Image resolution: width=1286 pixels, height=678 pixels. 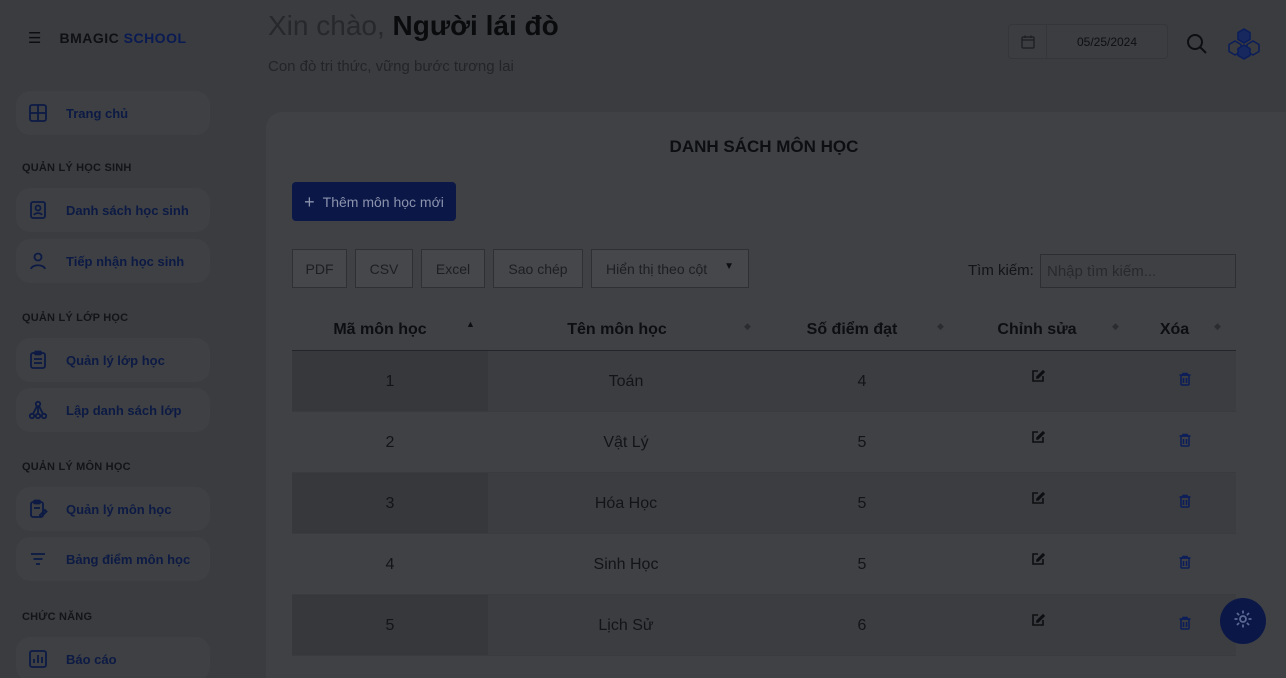 I want to click on settings-button, so click(x=1243, y=621).